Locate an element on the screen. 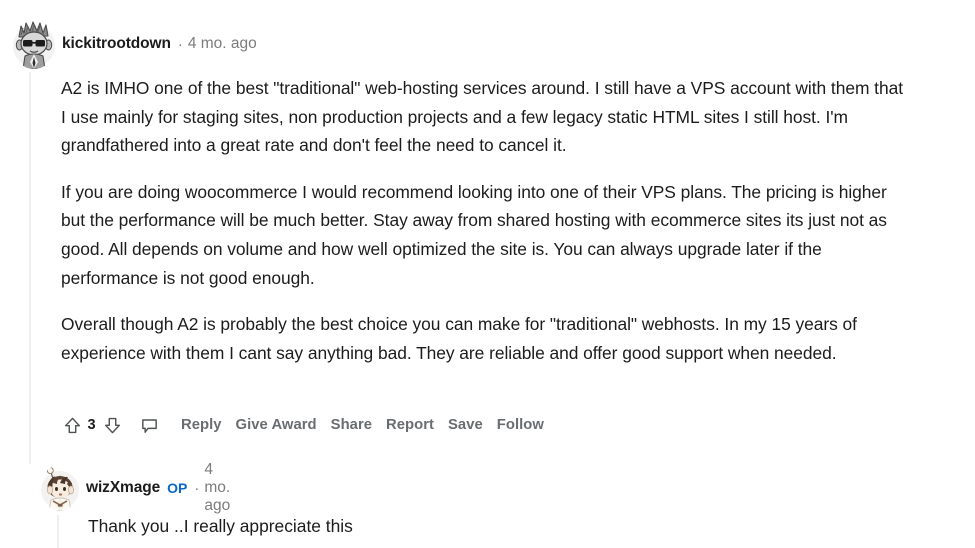 Image resolution: width=975 pixels, height=548 pixels. comment-bubble-icon is located at coordinates (149, 425).